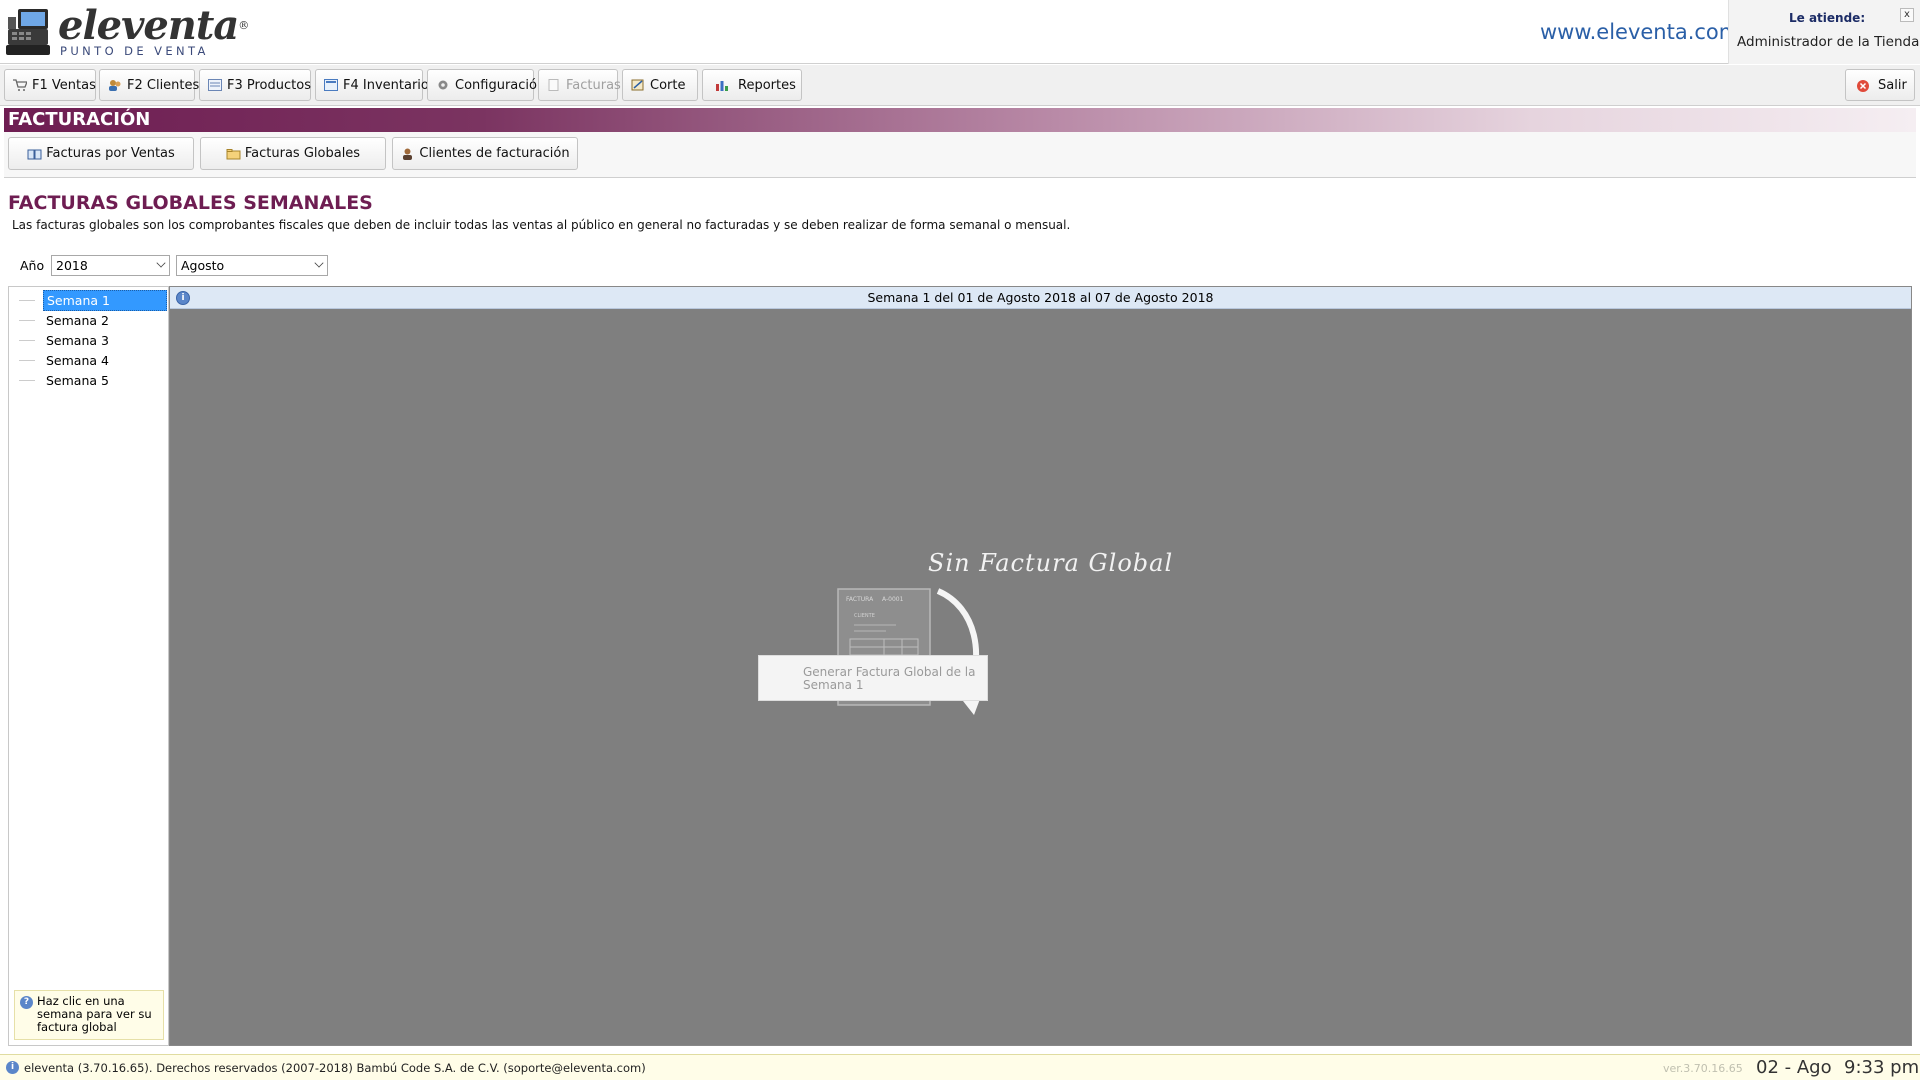  I want to click on tab-facturas-globales: Facturas Globales, so click(293, 153).